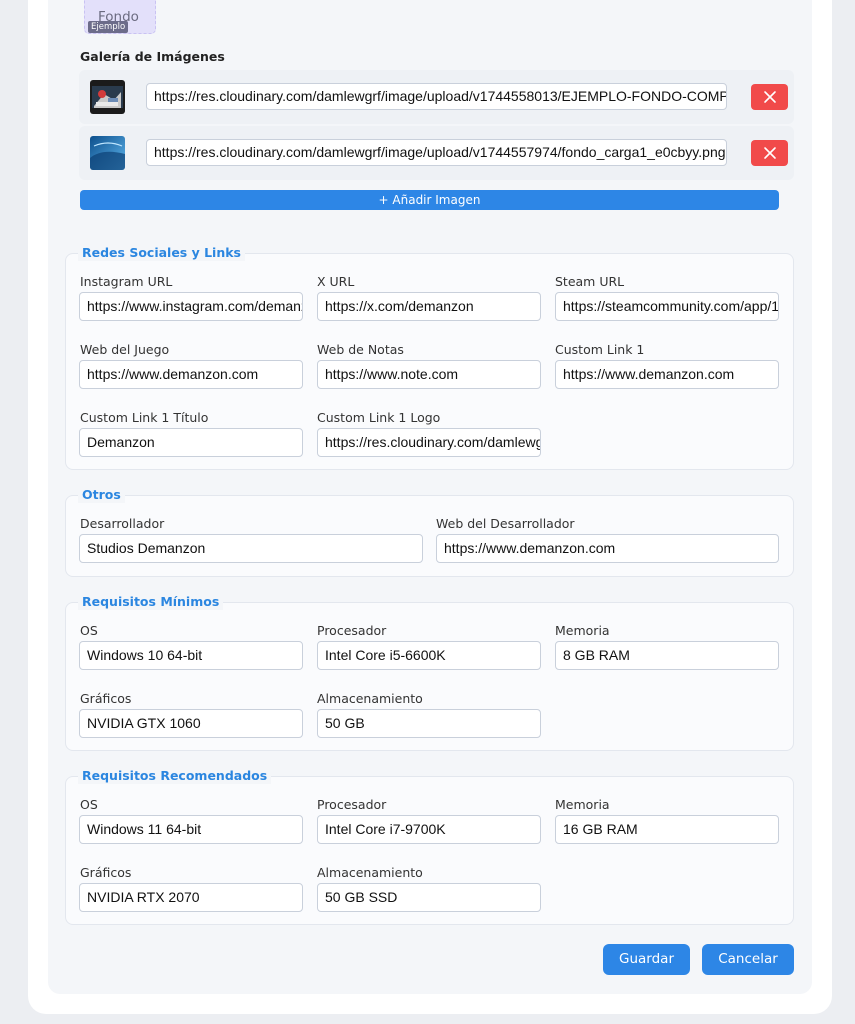 The width and height of the screenshot is (855, 1024). What do you see at coordinates (667, 829) in the screenshot?
I see `rec-memory-input: 16 GB RAM` at bounding box center [667, 829].